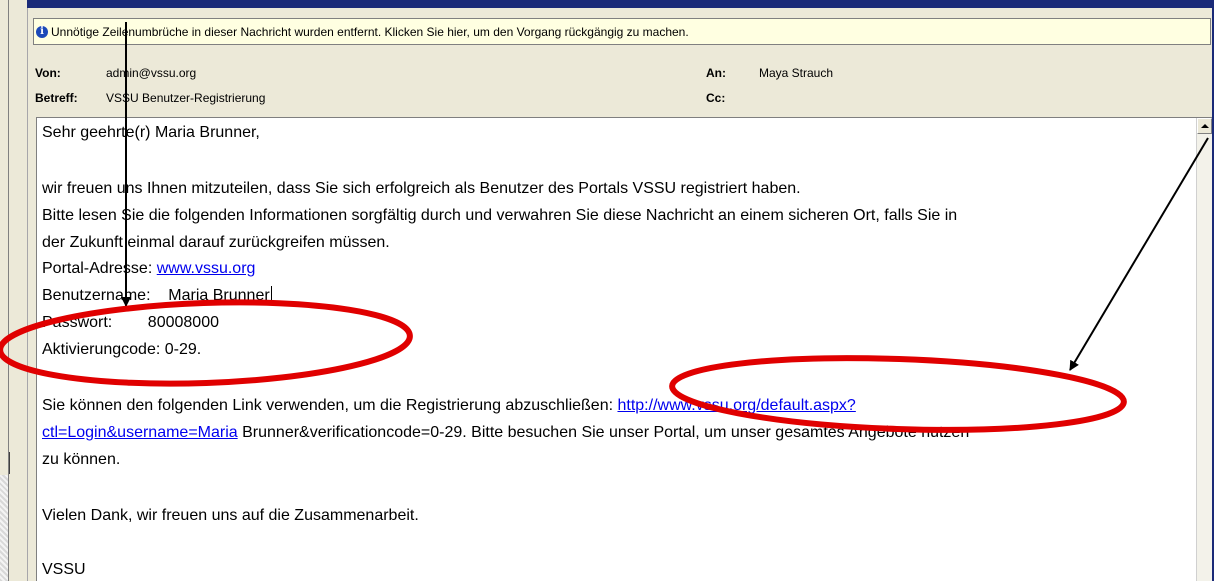 The image size is (1214, 581). What do you see at coordinates (81, 459) in the screenshot?
I see `link-line-3: zu können.` at bounding box center [81, 459].